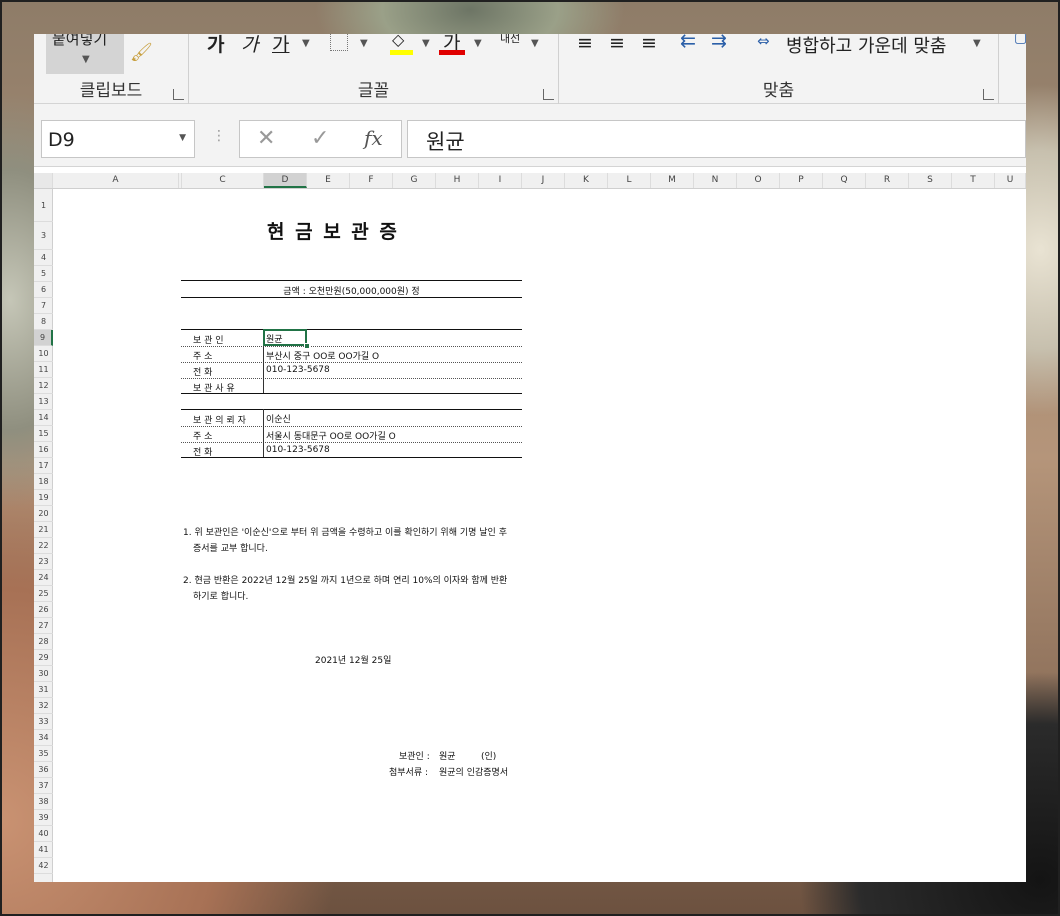 This screenshot has width=1060, height=916. I want to click on row-header: 16, so click(43, 450).